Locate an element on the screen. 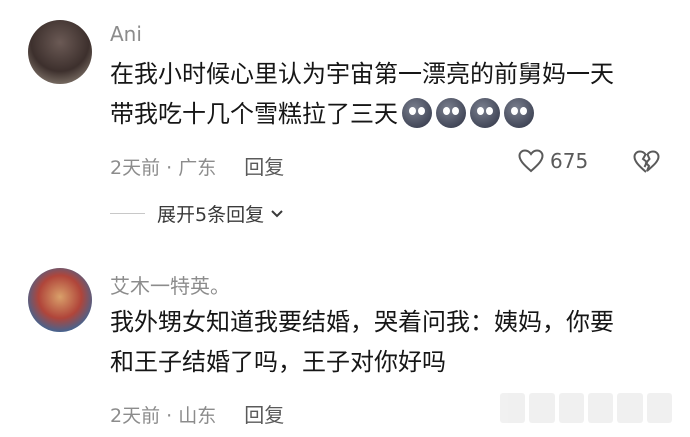 The width and height of the screenshot is (690, 437). comment-meta: 2天前 · 广东 回复 is located at coordinates (197, 165).